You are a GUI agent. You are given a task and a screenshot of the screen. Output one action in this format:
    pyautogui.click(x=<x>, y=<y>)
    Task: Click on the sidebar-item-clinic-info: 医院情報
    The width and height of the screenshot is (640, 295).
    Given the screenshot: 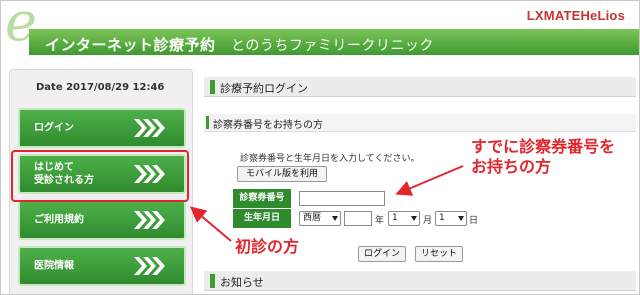 What is the action you would take?
    pyautogui.click(x=102, y=266)
    